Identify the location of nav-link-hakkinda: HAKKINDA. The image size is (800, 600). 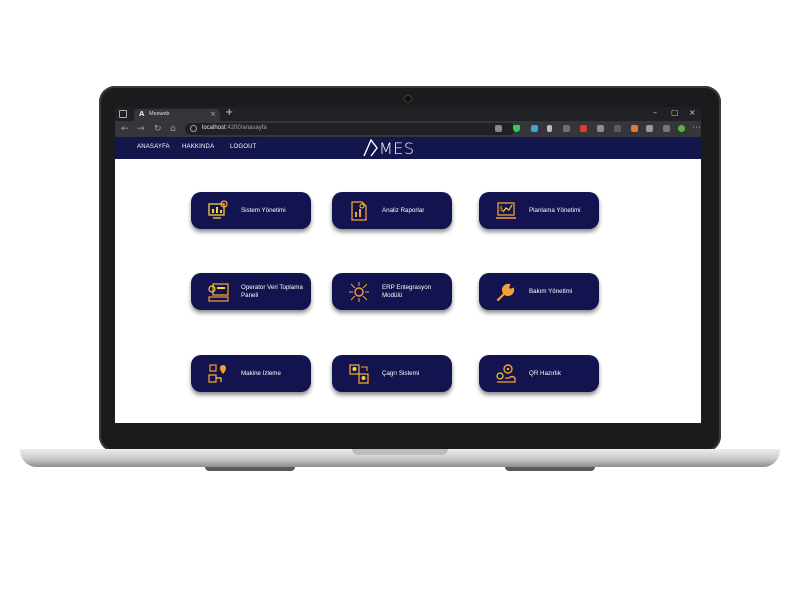
(198, 147).